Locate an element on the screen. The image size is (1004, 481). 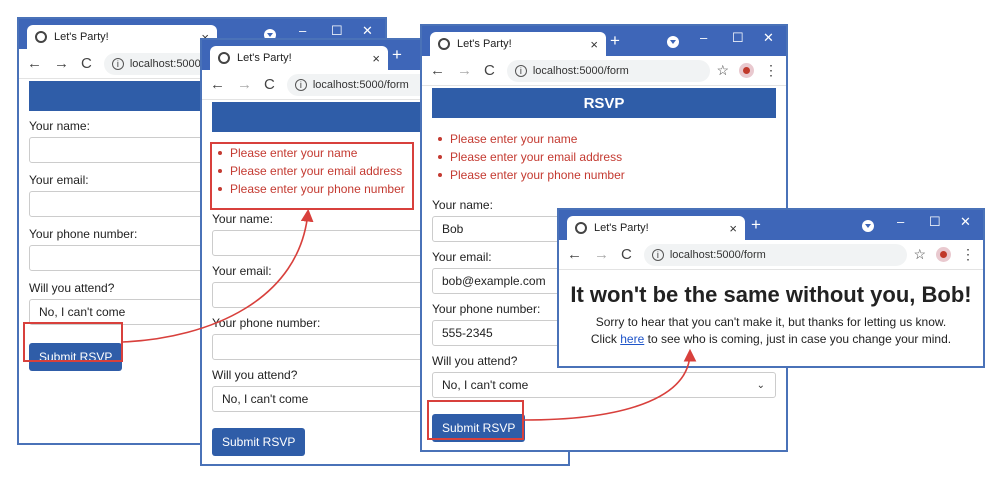
arrow-submit-to-thanks is located at coordinates (610, 384).